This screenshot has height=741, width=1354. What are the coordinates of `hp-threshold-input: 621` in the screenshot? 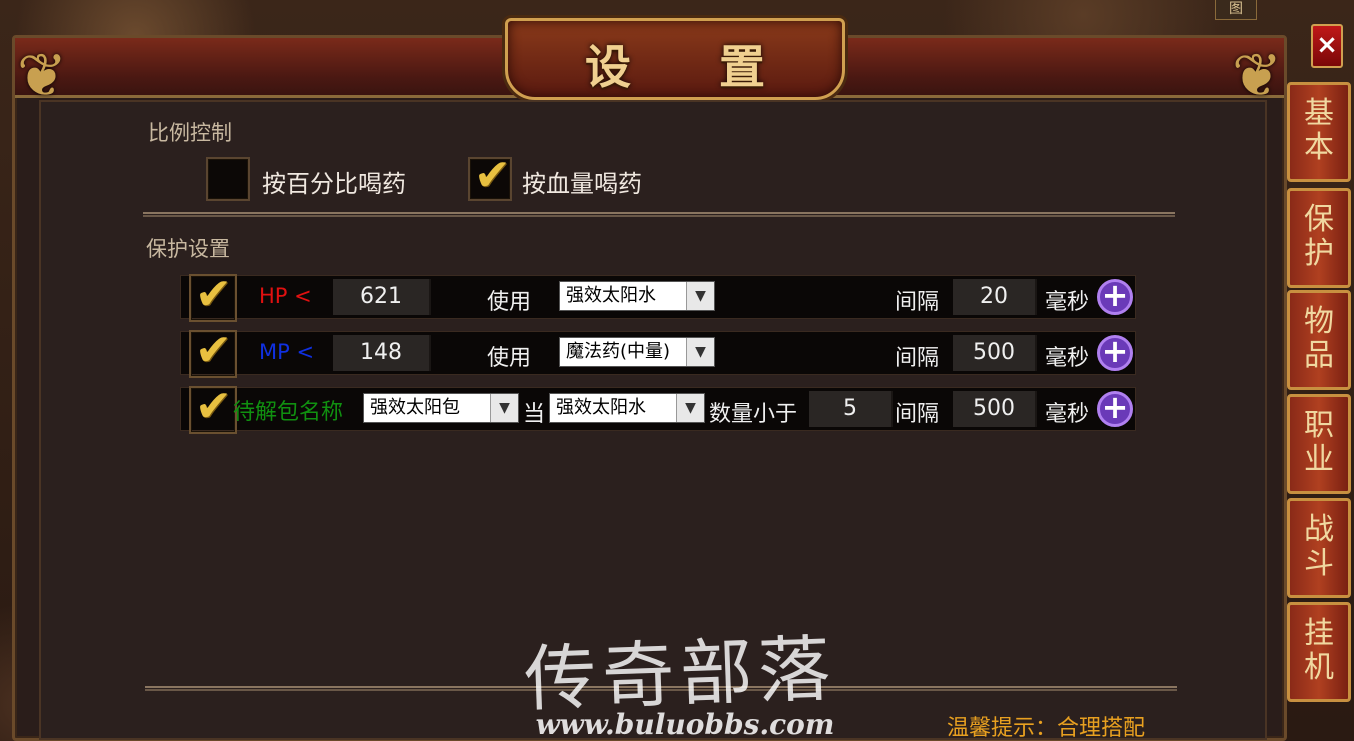 It's located at (382, 297).